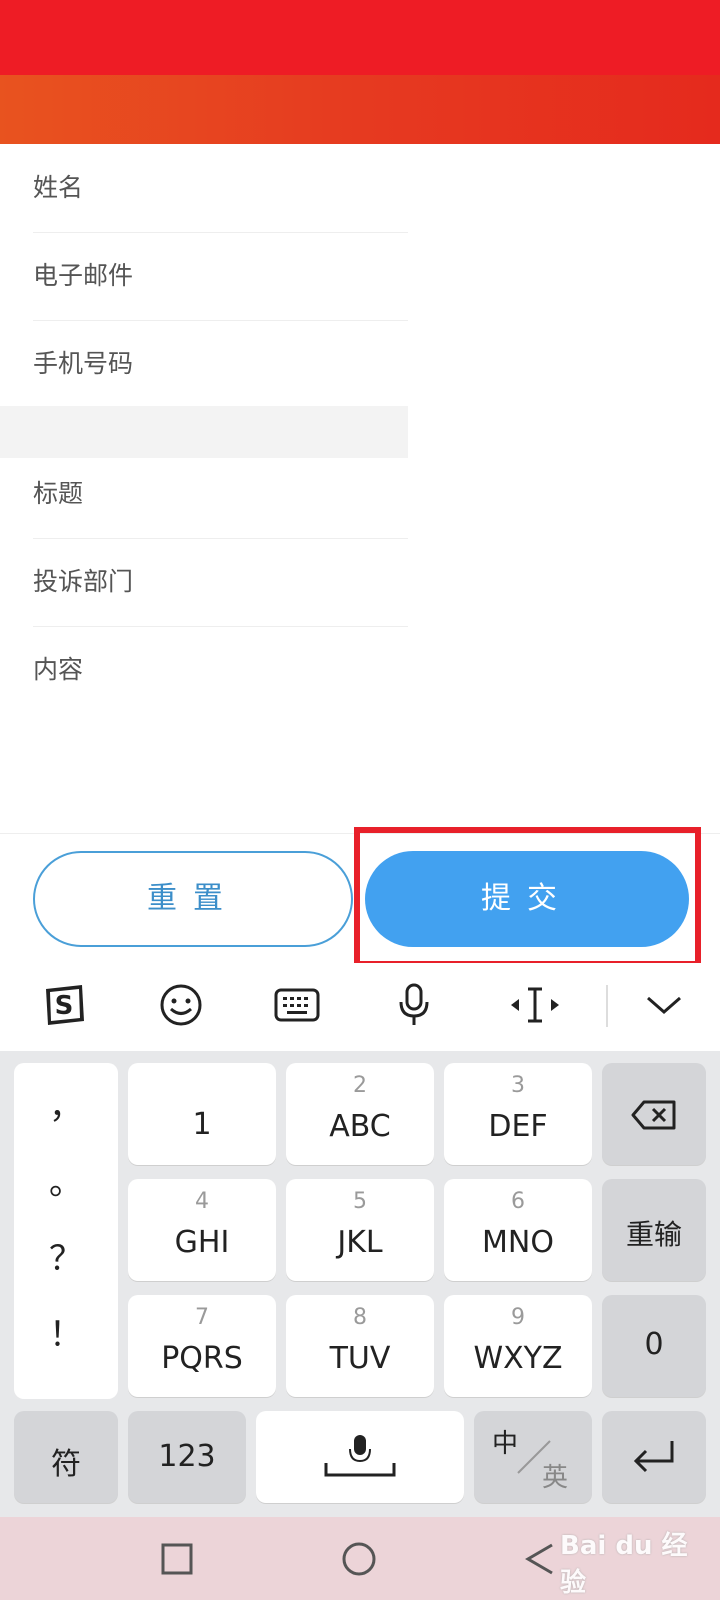 This screenshot has width=720, height=1615. Describe the element at coordinates (66, 1464) in the screenshot. I see `key-label: 符` at that location.